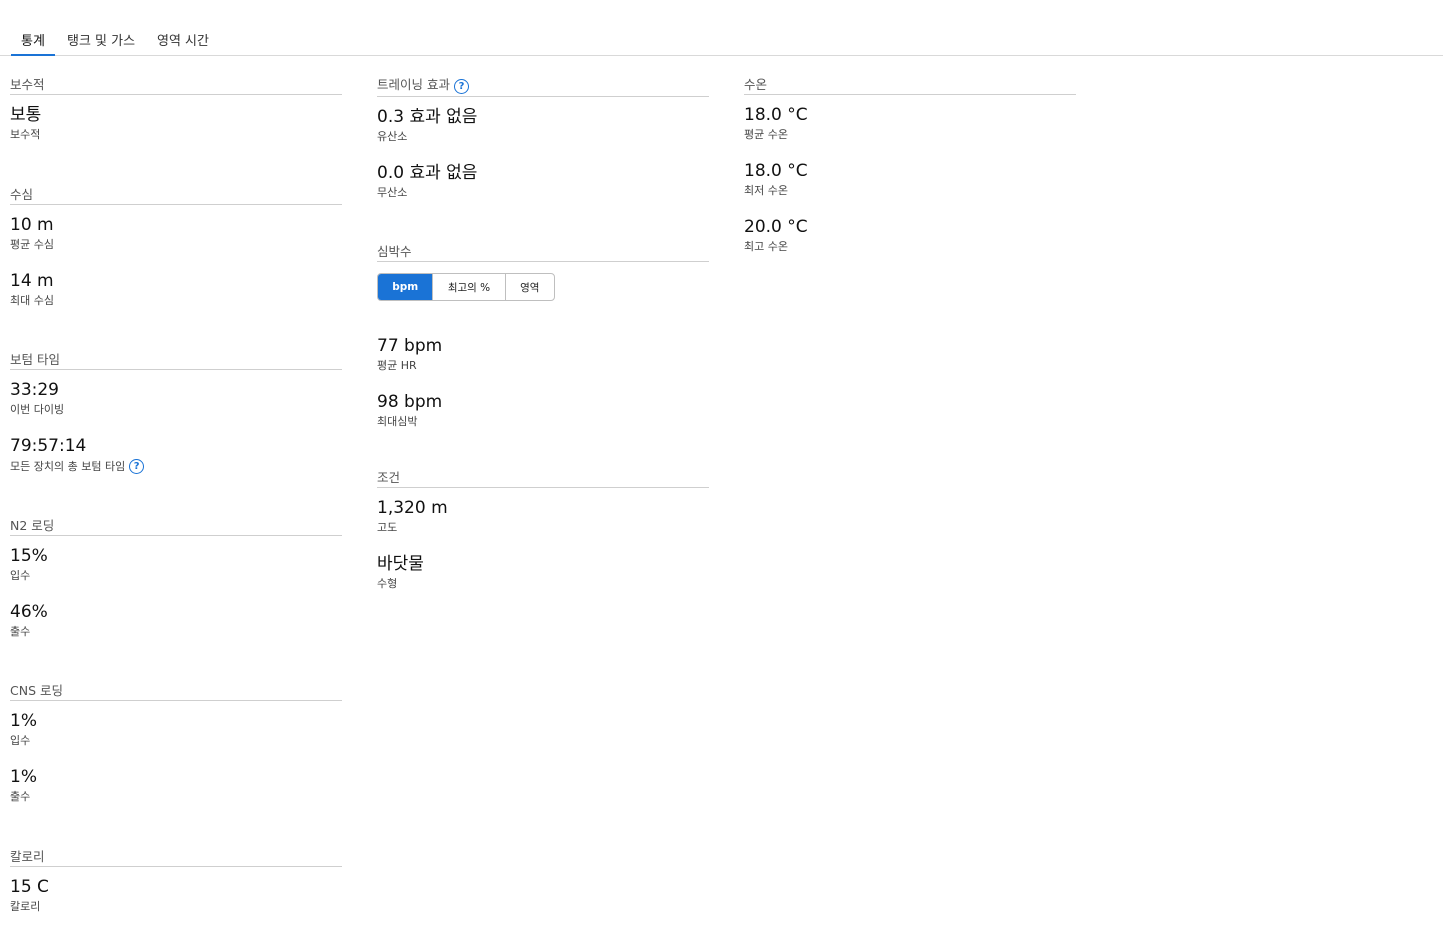  I want to click on stat-aerobic: 0.3 효과 없음 유산소, so click(543, 125).